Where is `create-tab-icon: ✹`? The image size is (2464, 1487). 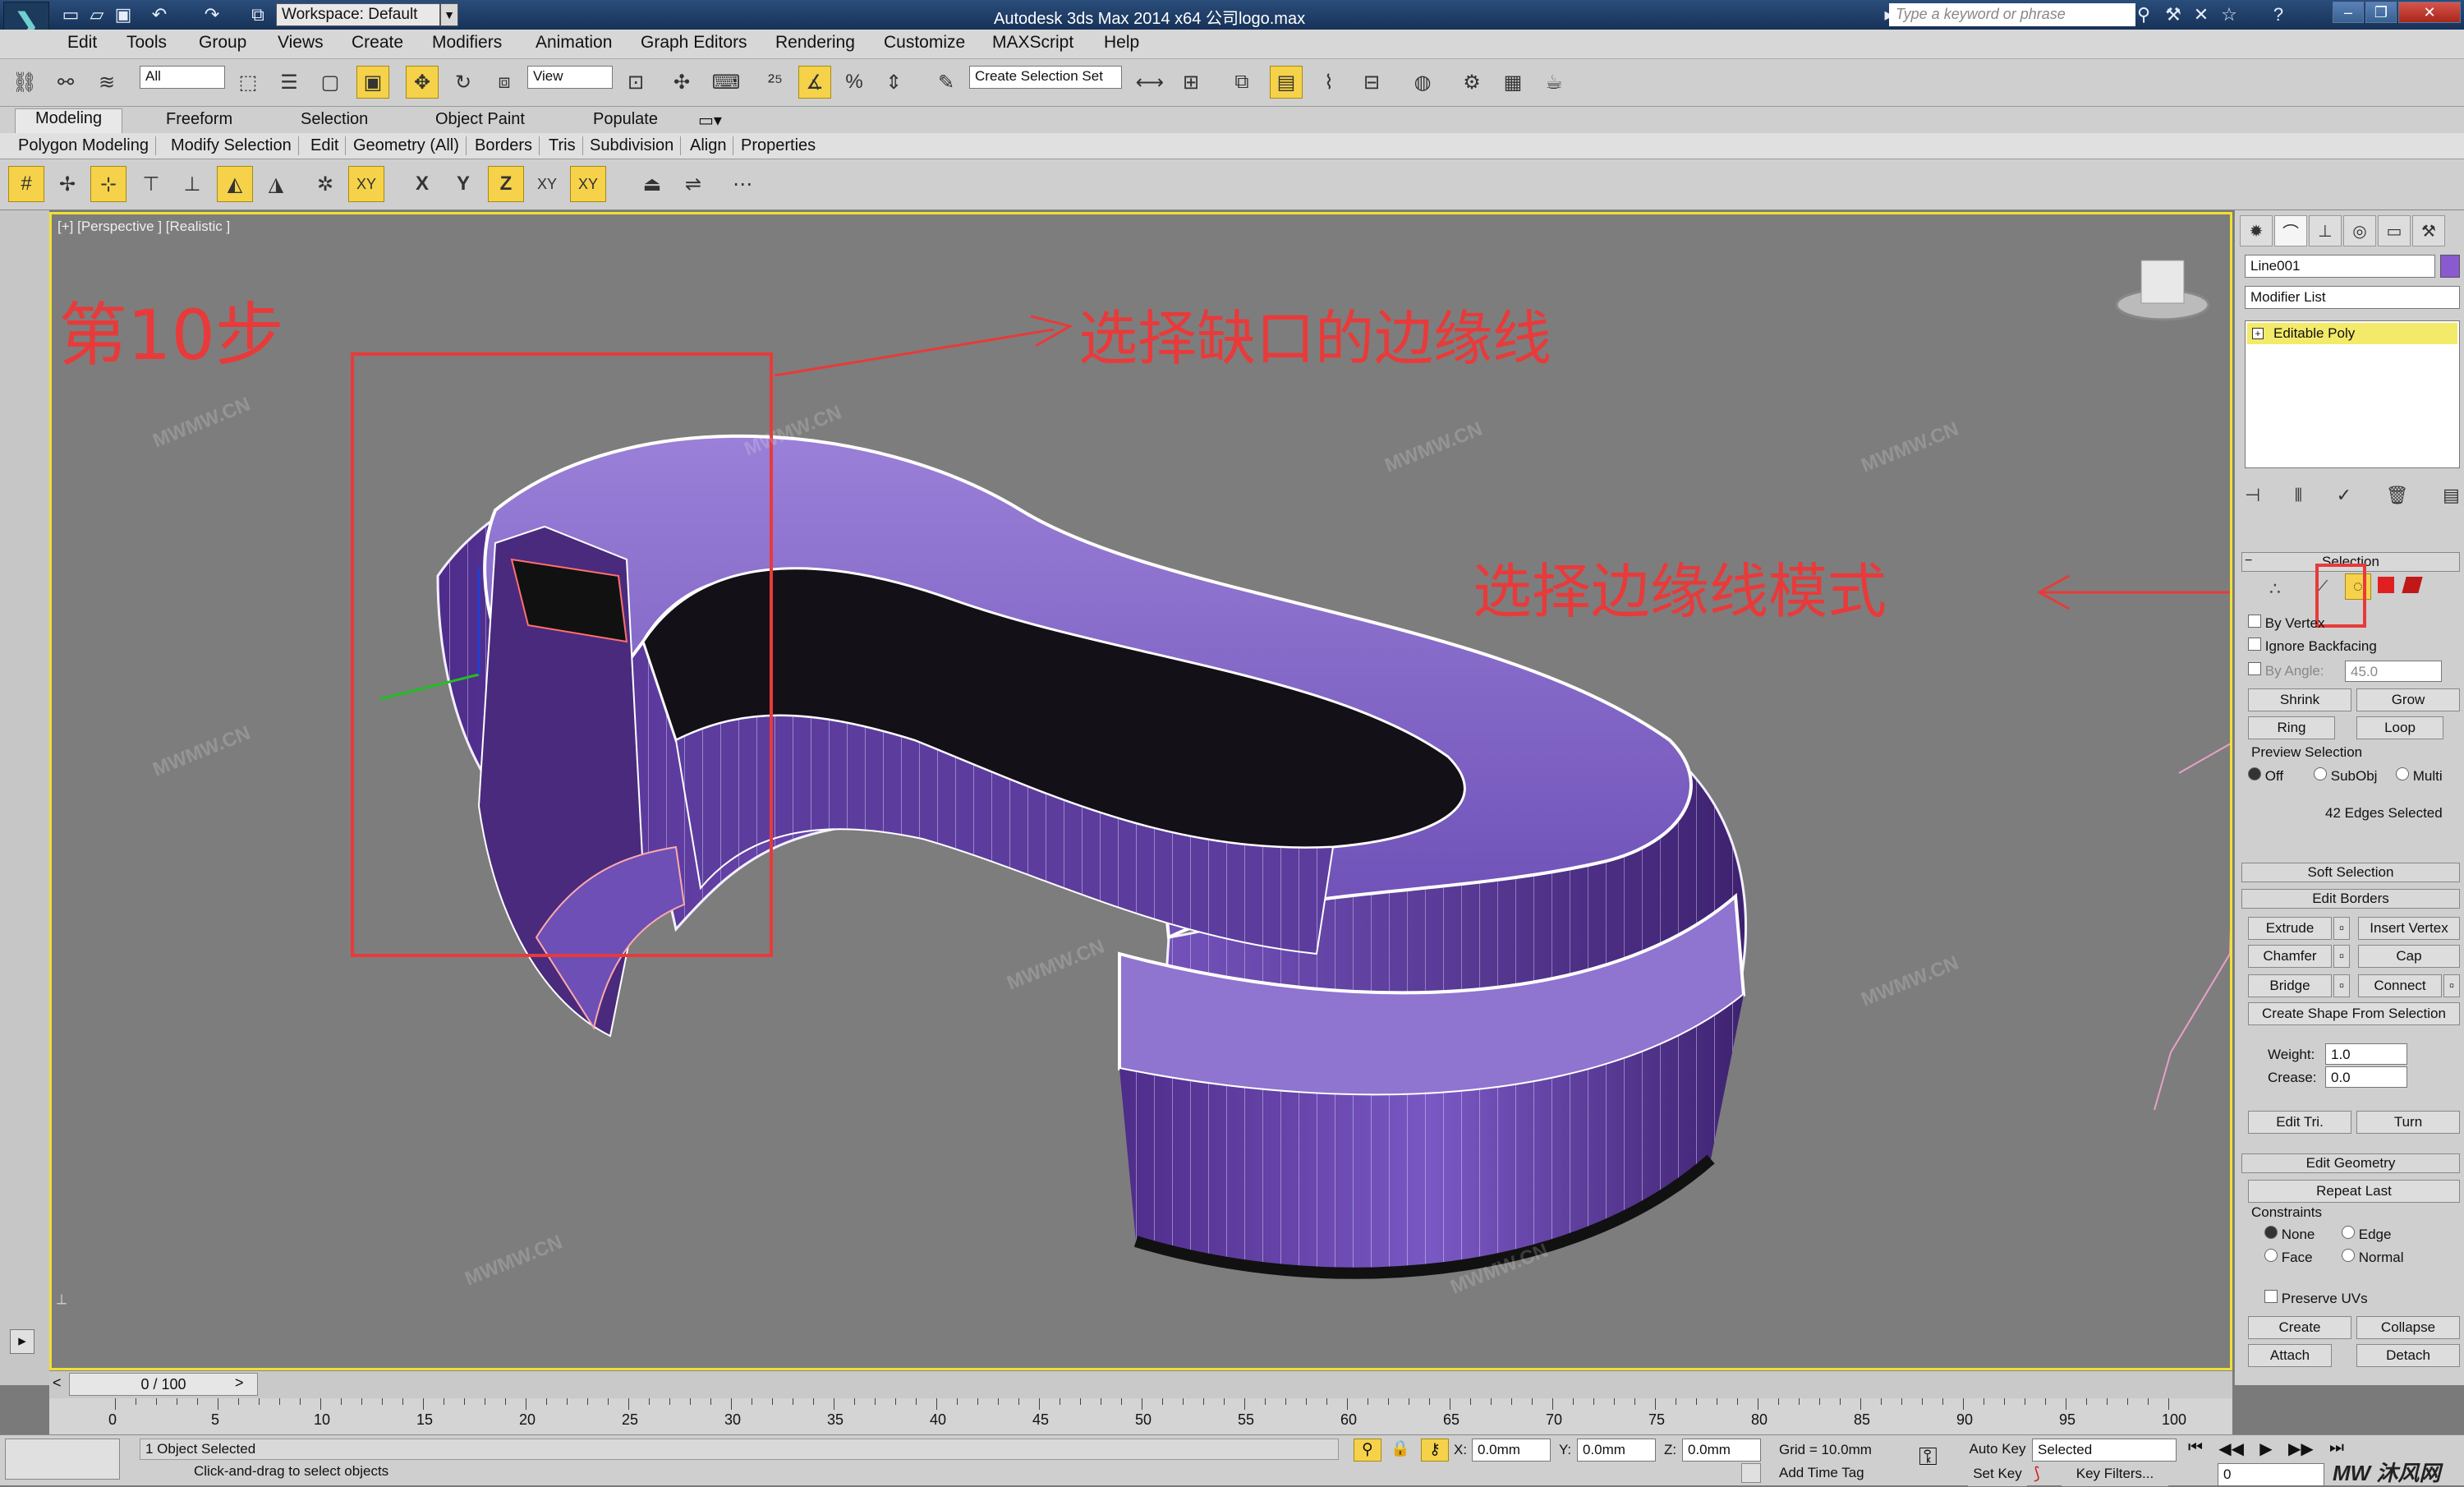 create-tab-icon: ✹ is located at coordinates (2256, 230).